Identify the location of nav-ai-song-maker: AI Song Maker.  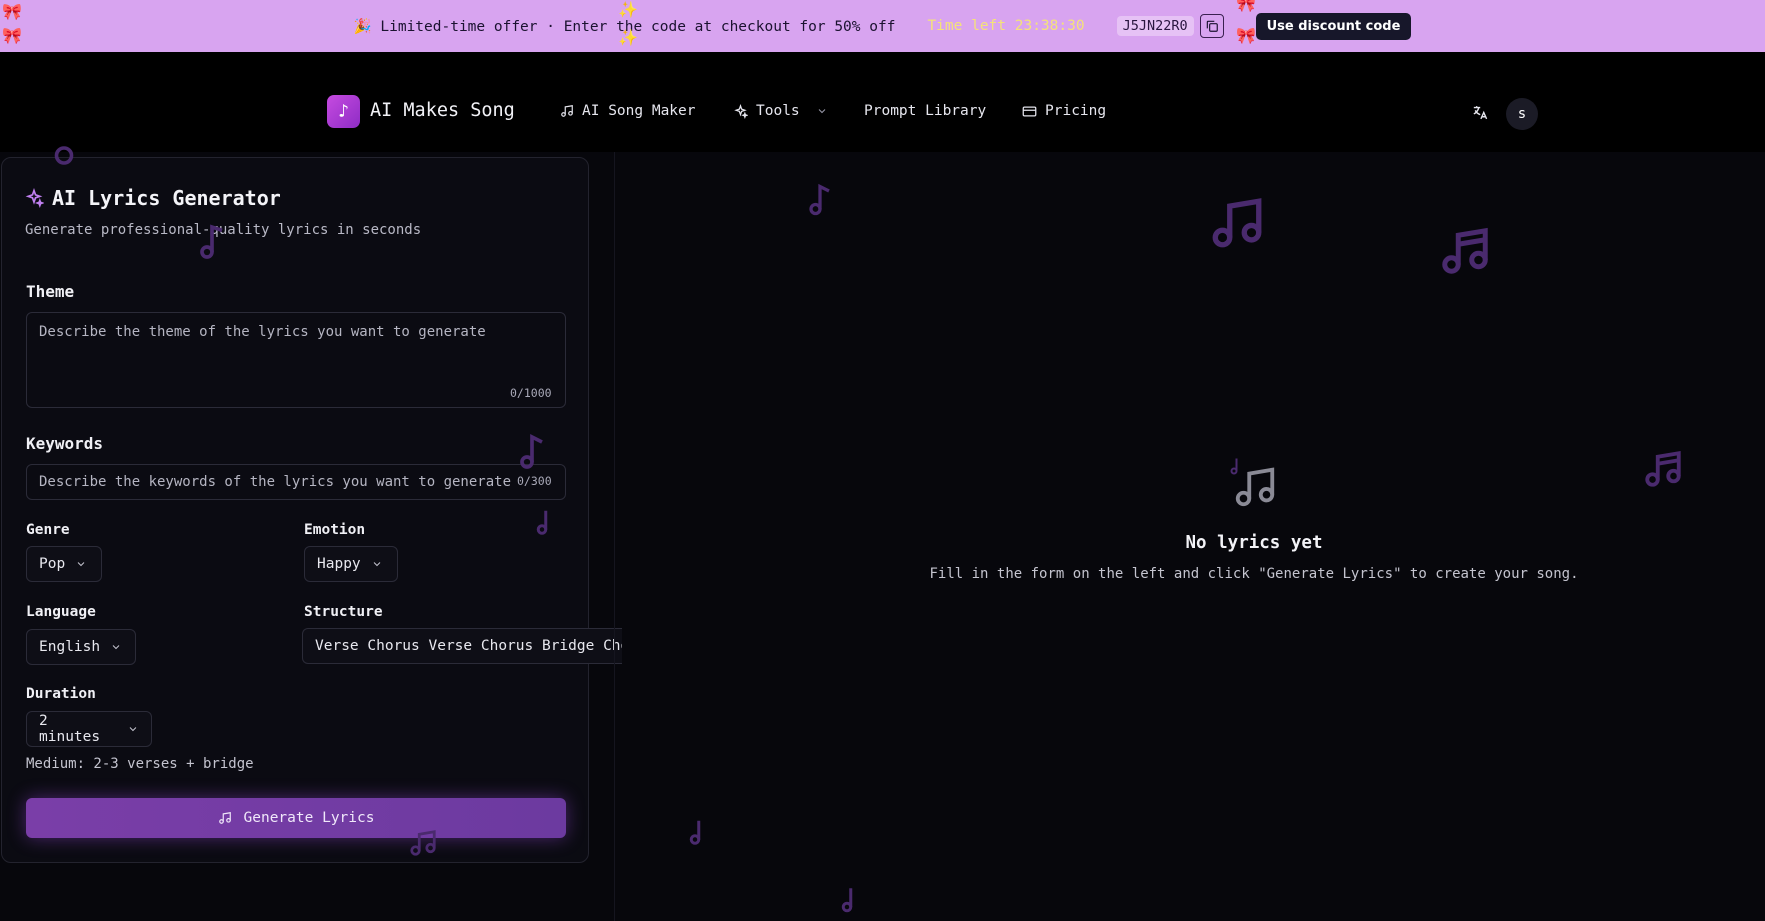
(628, 111).